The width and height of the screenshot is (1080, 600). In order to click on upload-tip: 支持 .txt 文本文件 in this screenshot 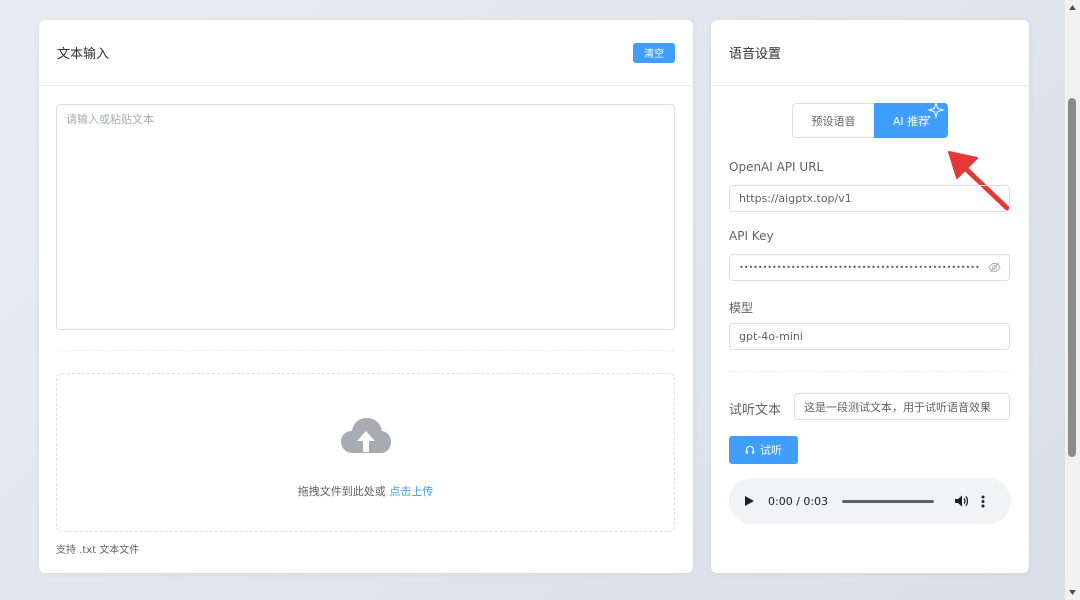, I will do `click(98, 550)`.